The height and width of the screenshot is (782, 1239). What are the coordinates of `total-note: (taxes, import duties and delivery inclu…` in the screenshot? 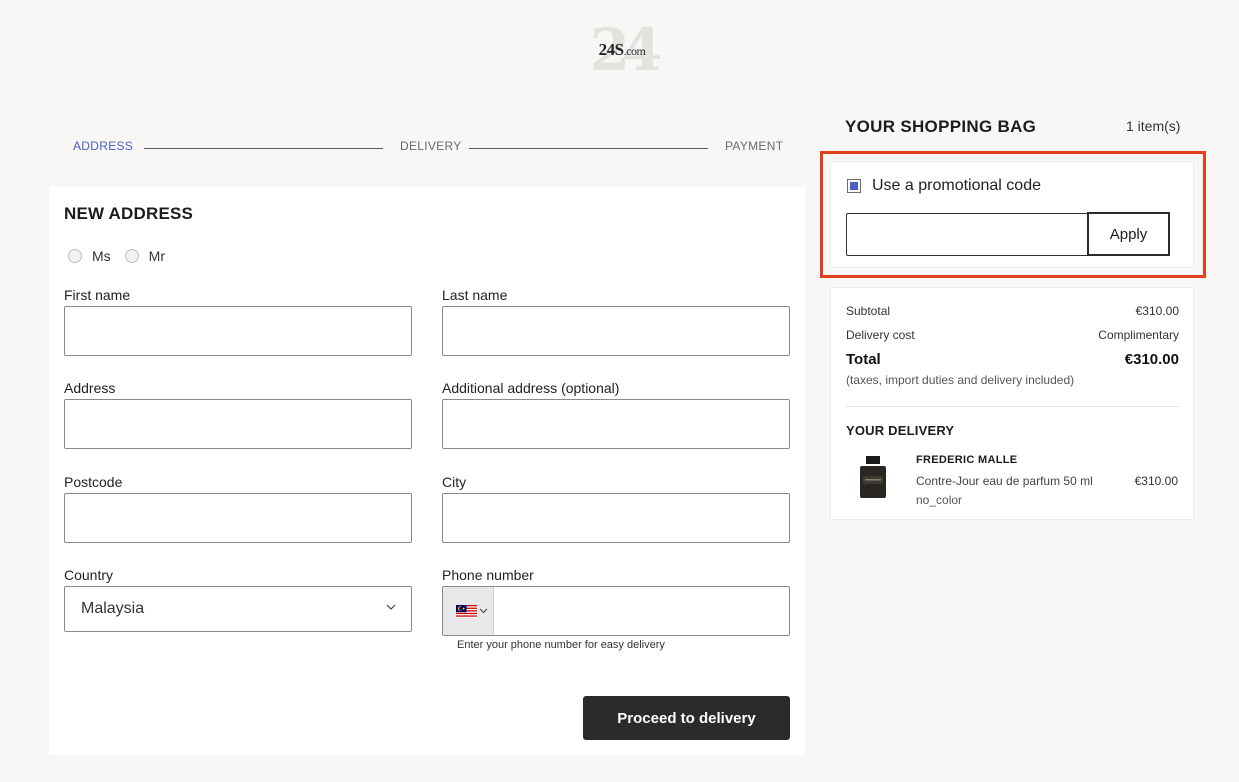 It's located at (960, 380).